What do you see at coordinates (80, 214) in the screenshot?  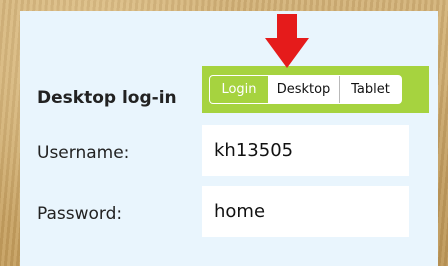 I see `password-label: Password:` at bounding box center [80, 214].